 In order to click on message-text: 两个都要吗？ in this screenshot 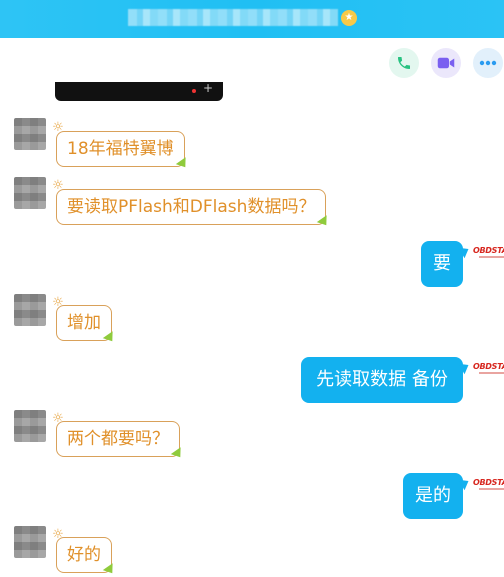, I will do `click(118, 439)`.